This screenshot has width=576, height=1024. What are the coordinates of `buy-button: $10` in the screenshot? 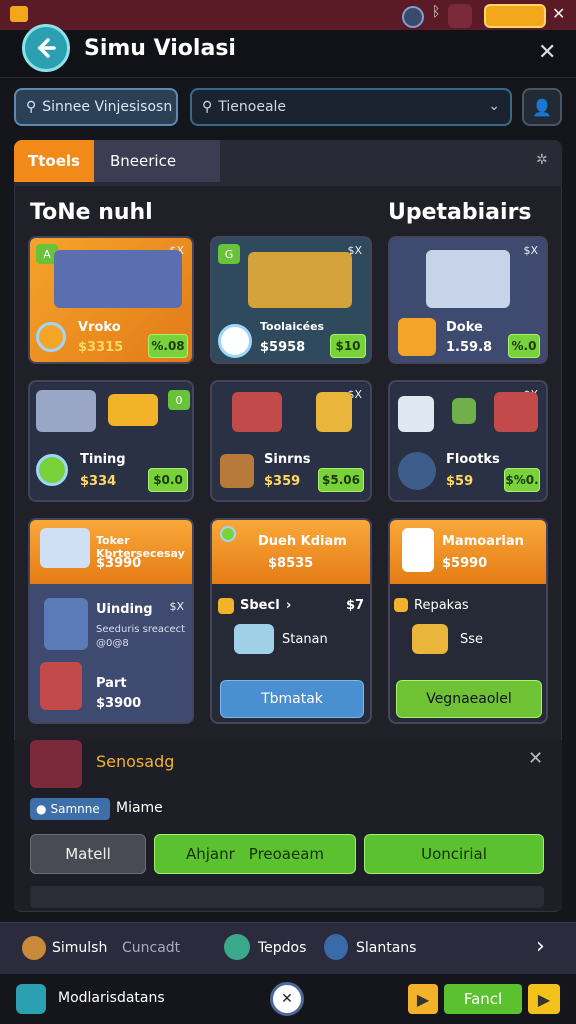 It's located at (348, 346).